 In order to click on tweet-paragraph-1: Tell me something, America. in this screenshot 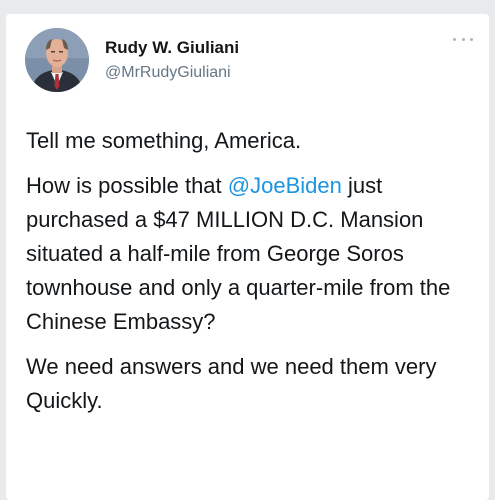, I will do `click(164, 140)`.